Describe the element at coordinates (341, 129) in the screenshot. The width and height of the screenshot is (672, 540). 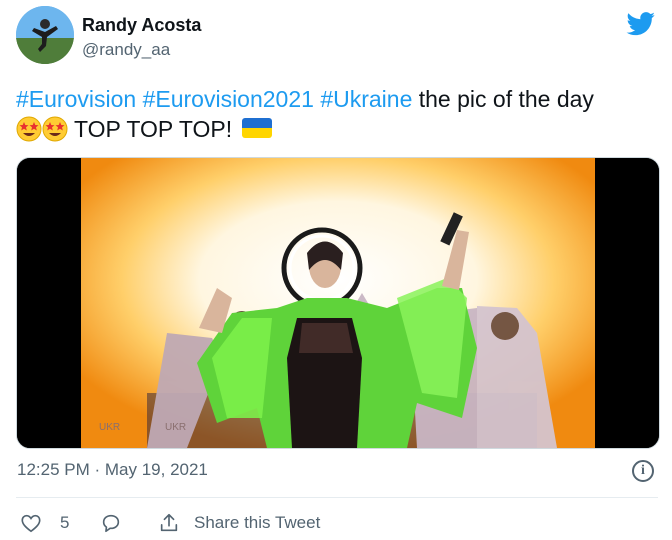
I see `tweet-text-line2: TOP TOP TOP!` at that location.